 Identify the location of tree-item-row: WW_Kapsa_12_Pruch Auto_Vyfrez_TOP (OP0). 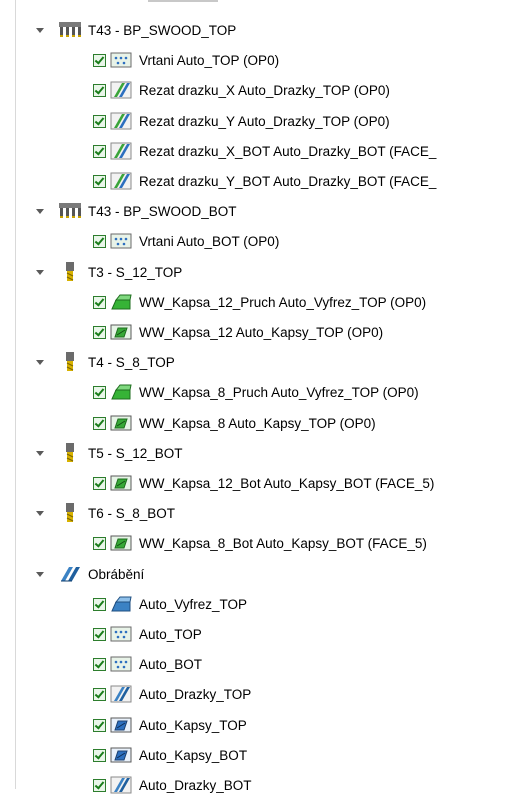
(259, 302).